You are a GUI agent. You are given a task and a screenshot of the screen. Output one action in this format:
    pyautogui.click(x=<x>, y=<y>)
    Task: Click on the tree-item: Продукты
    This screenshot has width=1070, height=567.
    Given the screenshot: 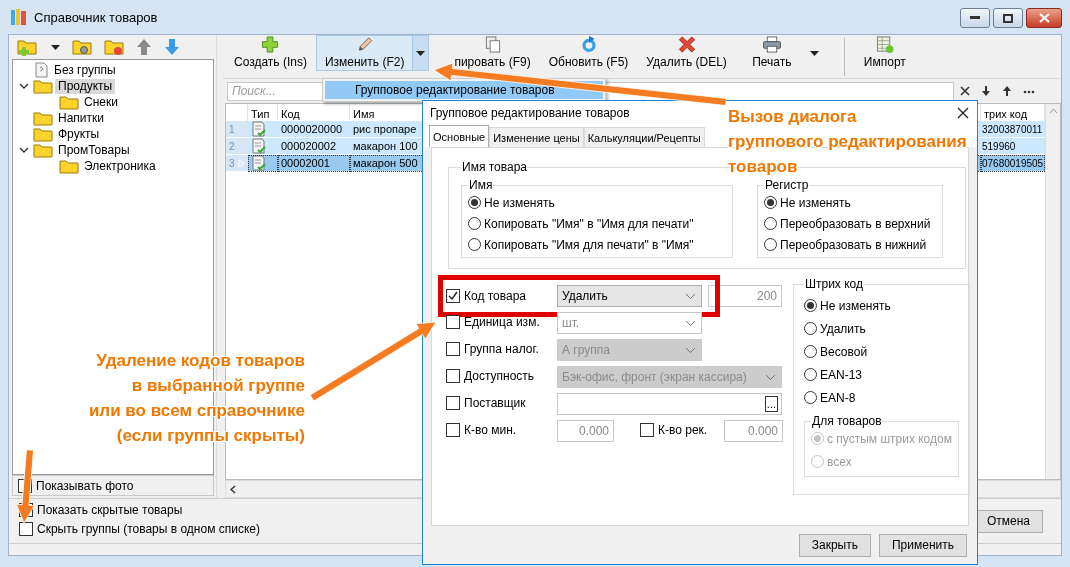 What is the action you would take?
    pyautogui.click(x=85, y=86)
    